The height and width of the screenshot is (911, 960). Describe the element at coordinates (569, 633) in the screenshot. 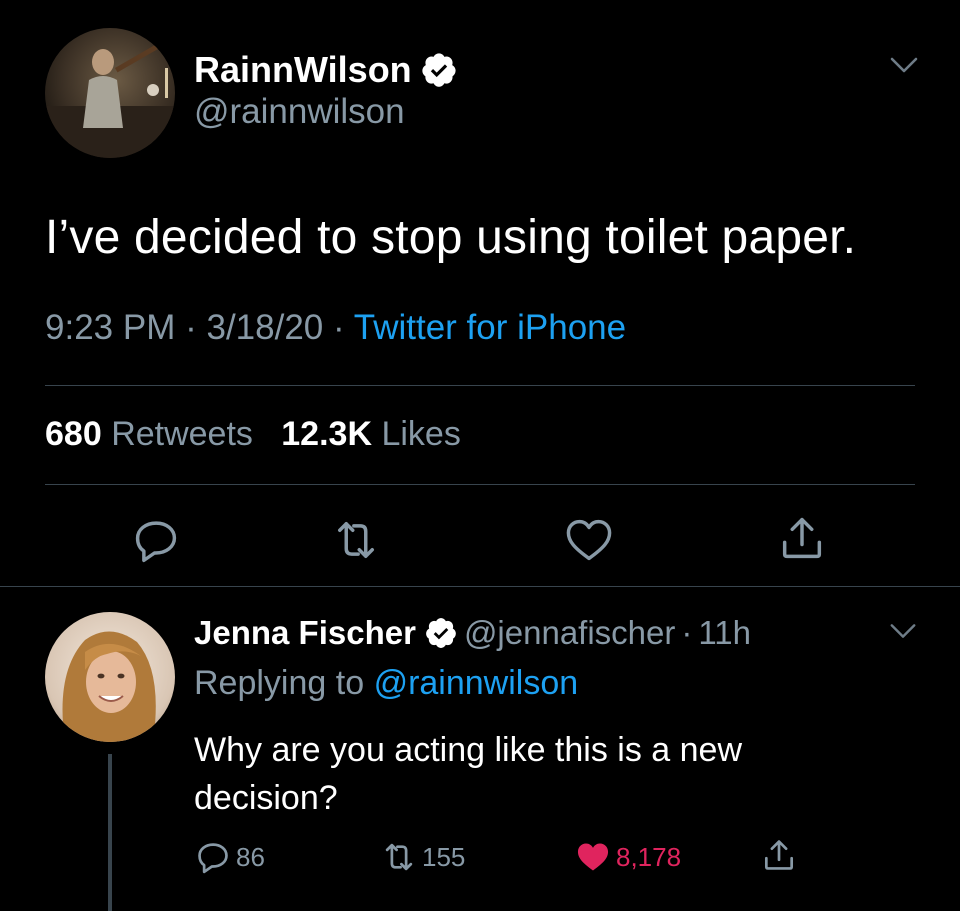

I see `reply-author-handle: @jennafischer` at that location.